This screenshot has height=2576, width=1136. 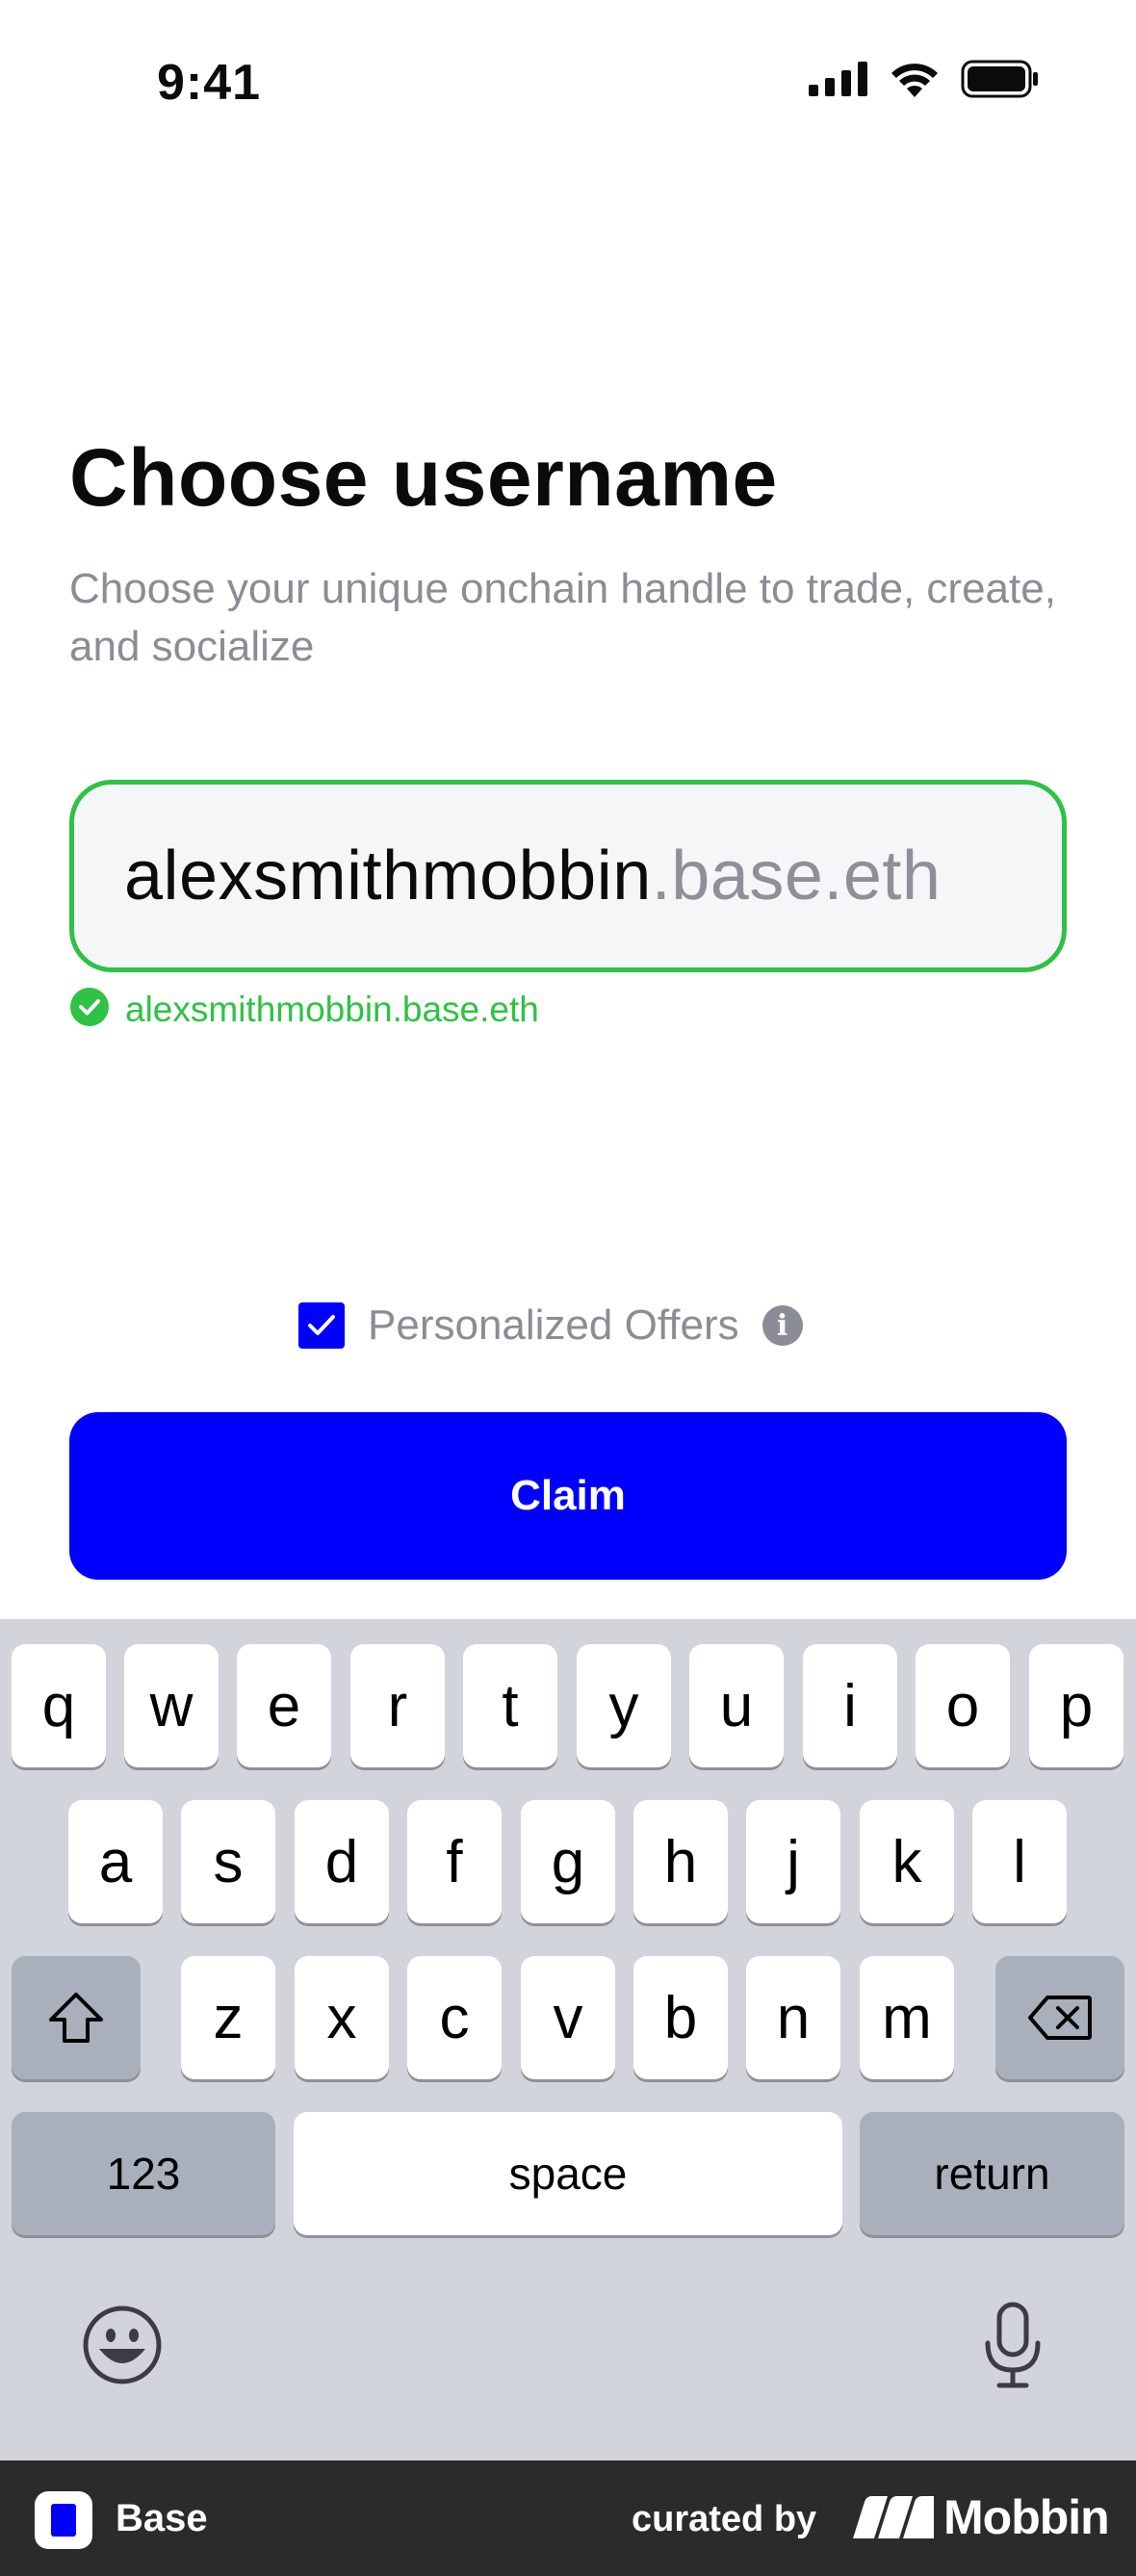 What do you see at coordinates (568, 84) in the screenshot?
I see `status-bar: 9:41` at bounding box center [568, 84].